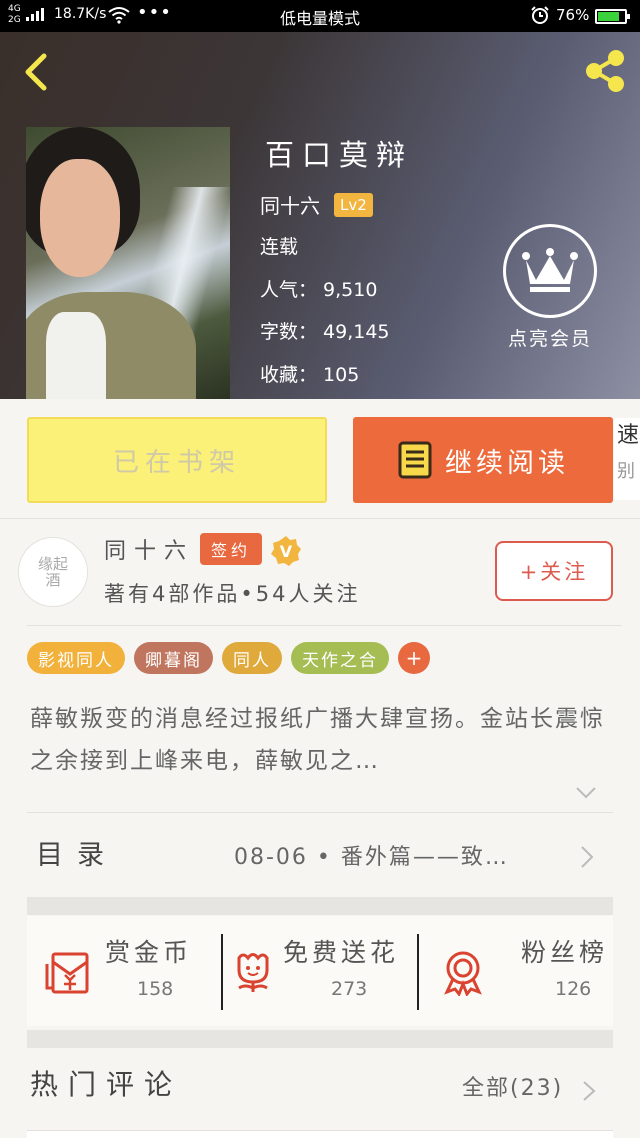 This screenshot has width=640, height=1138. What do you see at coordinates (310, 375) in the screenshot?
I see `book-favorites: 收藏： 105` at bounding box center [310, 375].